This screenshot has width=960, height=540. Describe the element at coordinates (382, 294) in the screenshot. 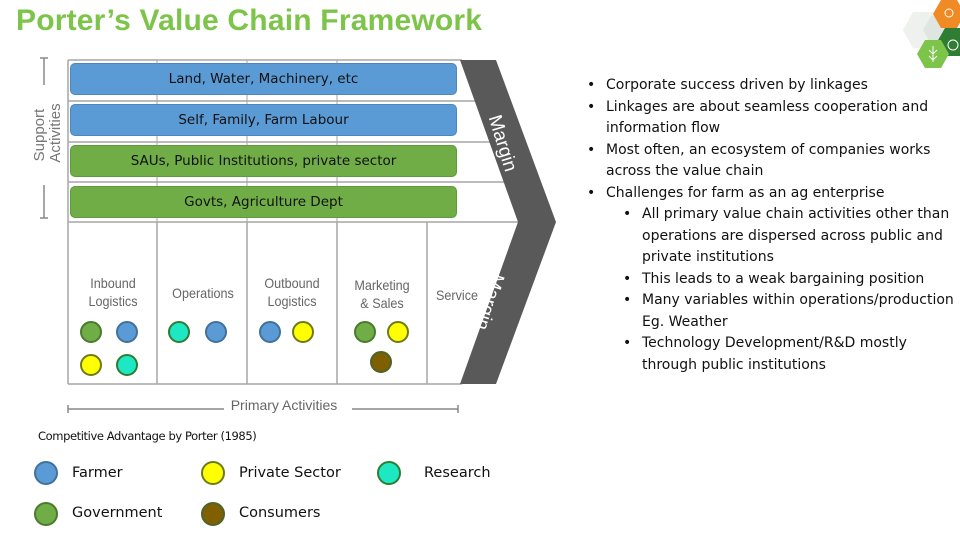

I see `column-label-marketing-sales: Marketing & Sales` at that location.